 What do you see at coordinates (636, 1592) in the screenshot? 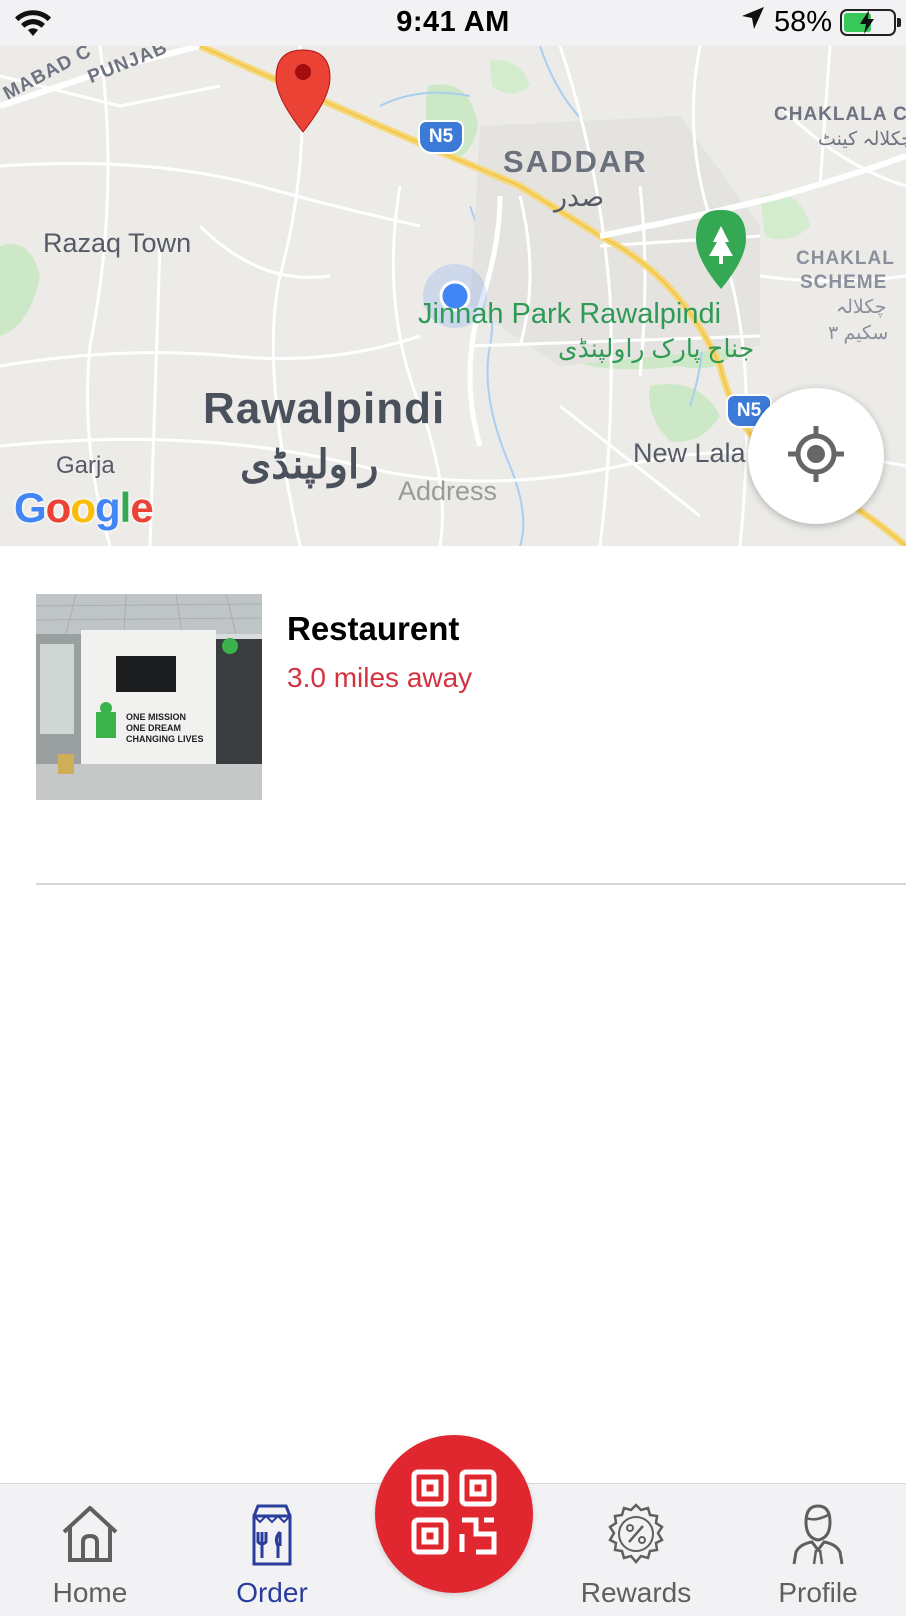
I see `tab-rewards-label: Rewards` at bounding box center [636, 1592].